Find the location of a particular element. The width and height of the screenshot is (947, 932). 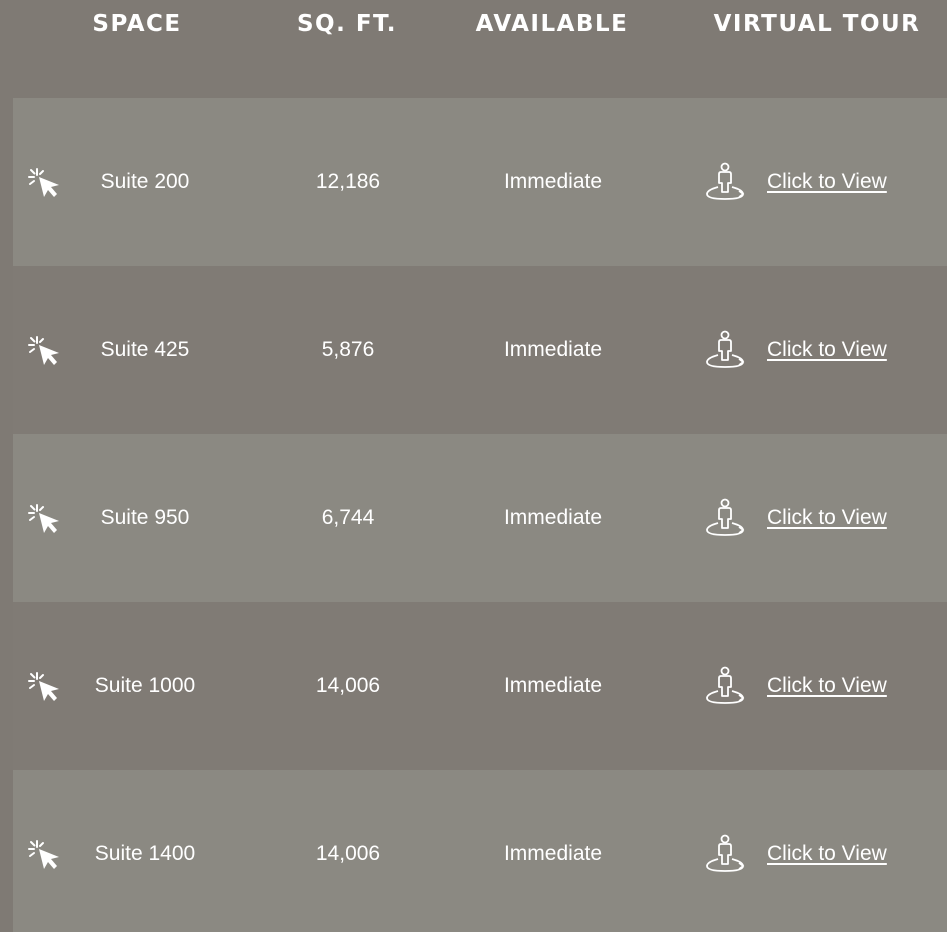

space-cell: Suite 950 is located at coordinates (145, 518).